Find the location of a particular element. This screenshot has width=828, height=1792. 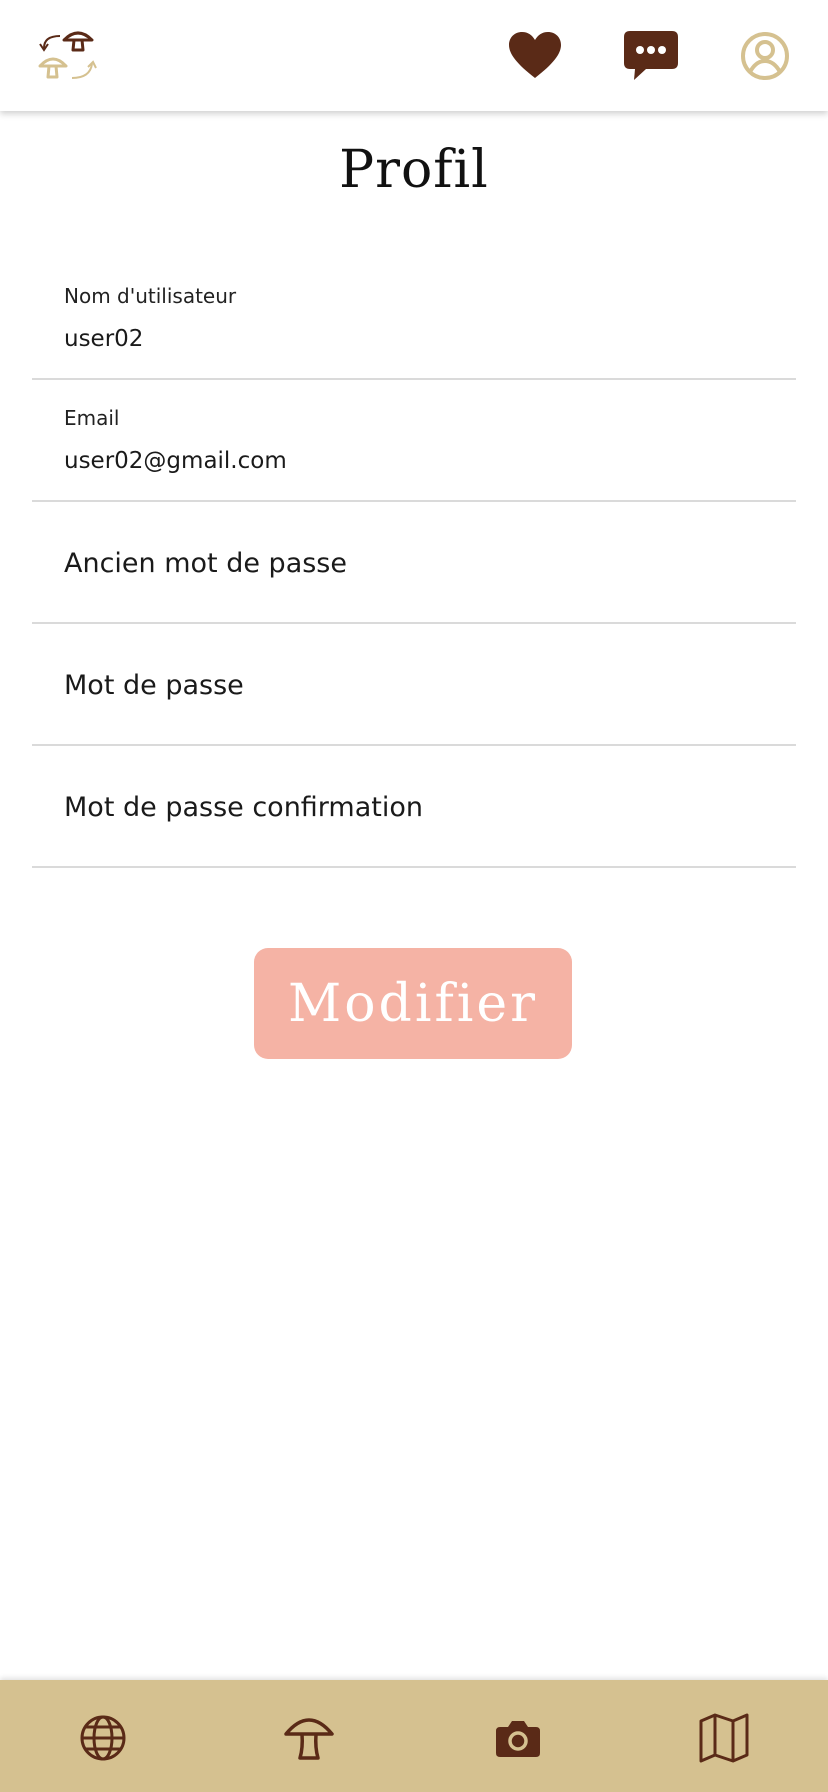

old-password-placeholder: Ancien mot de passe is located at coordinates (205, 563).